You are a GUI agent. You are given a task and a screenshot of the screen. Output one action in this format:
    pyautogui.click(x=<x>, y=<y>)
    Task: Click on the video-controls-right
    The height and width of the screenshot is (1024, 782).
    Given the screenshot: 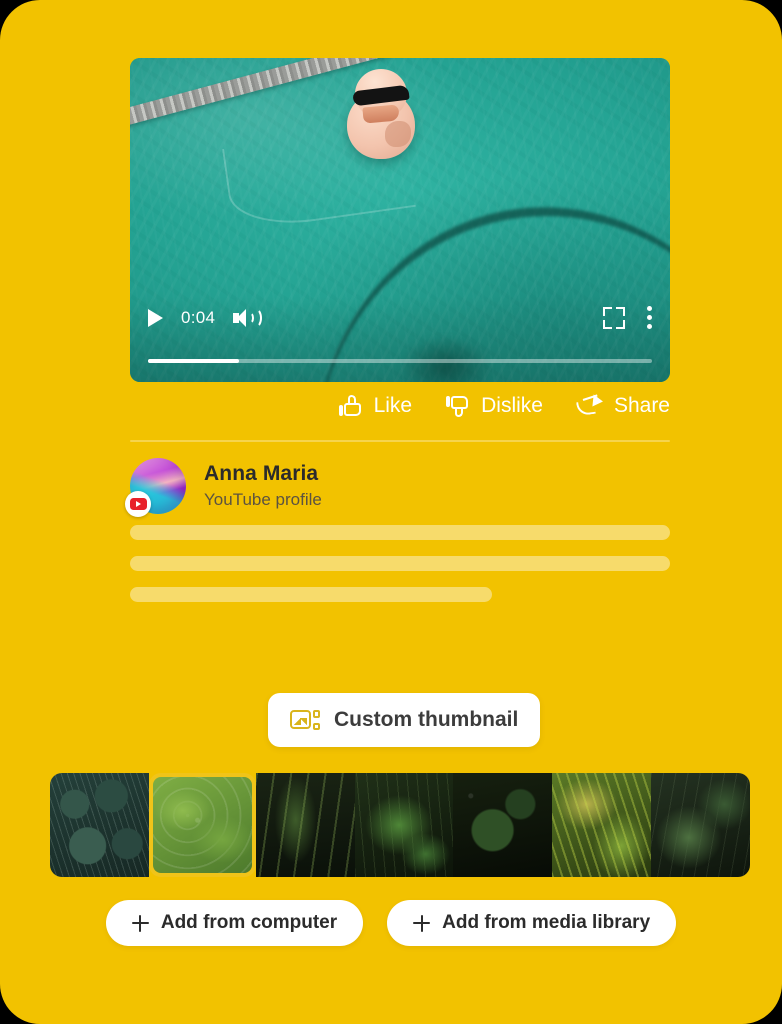 What is the action you would take?
    pyautogui.click(x=627, y=317)
    